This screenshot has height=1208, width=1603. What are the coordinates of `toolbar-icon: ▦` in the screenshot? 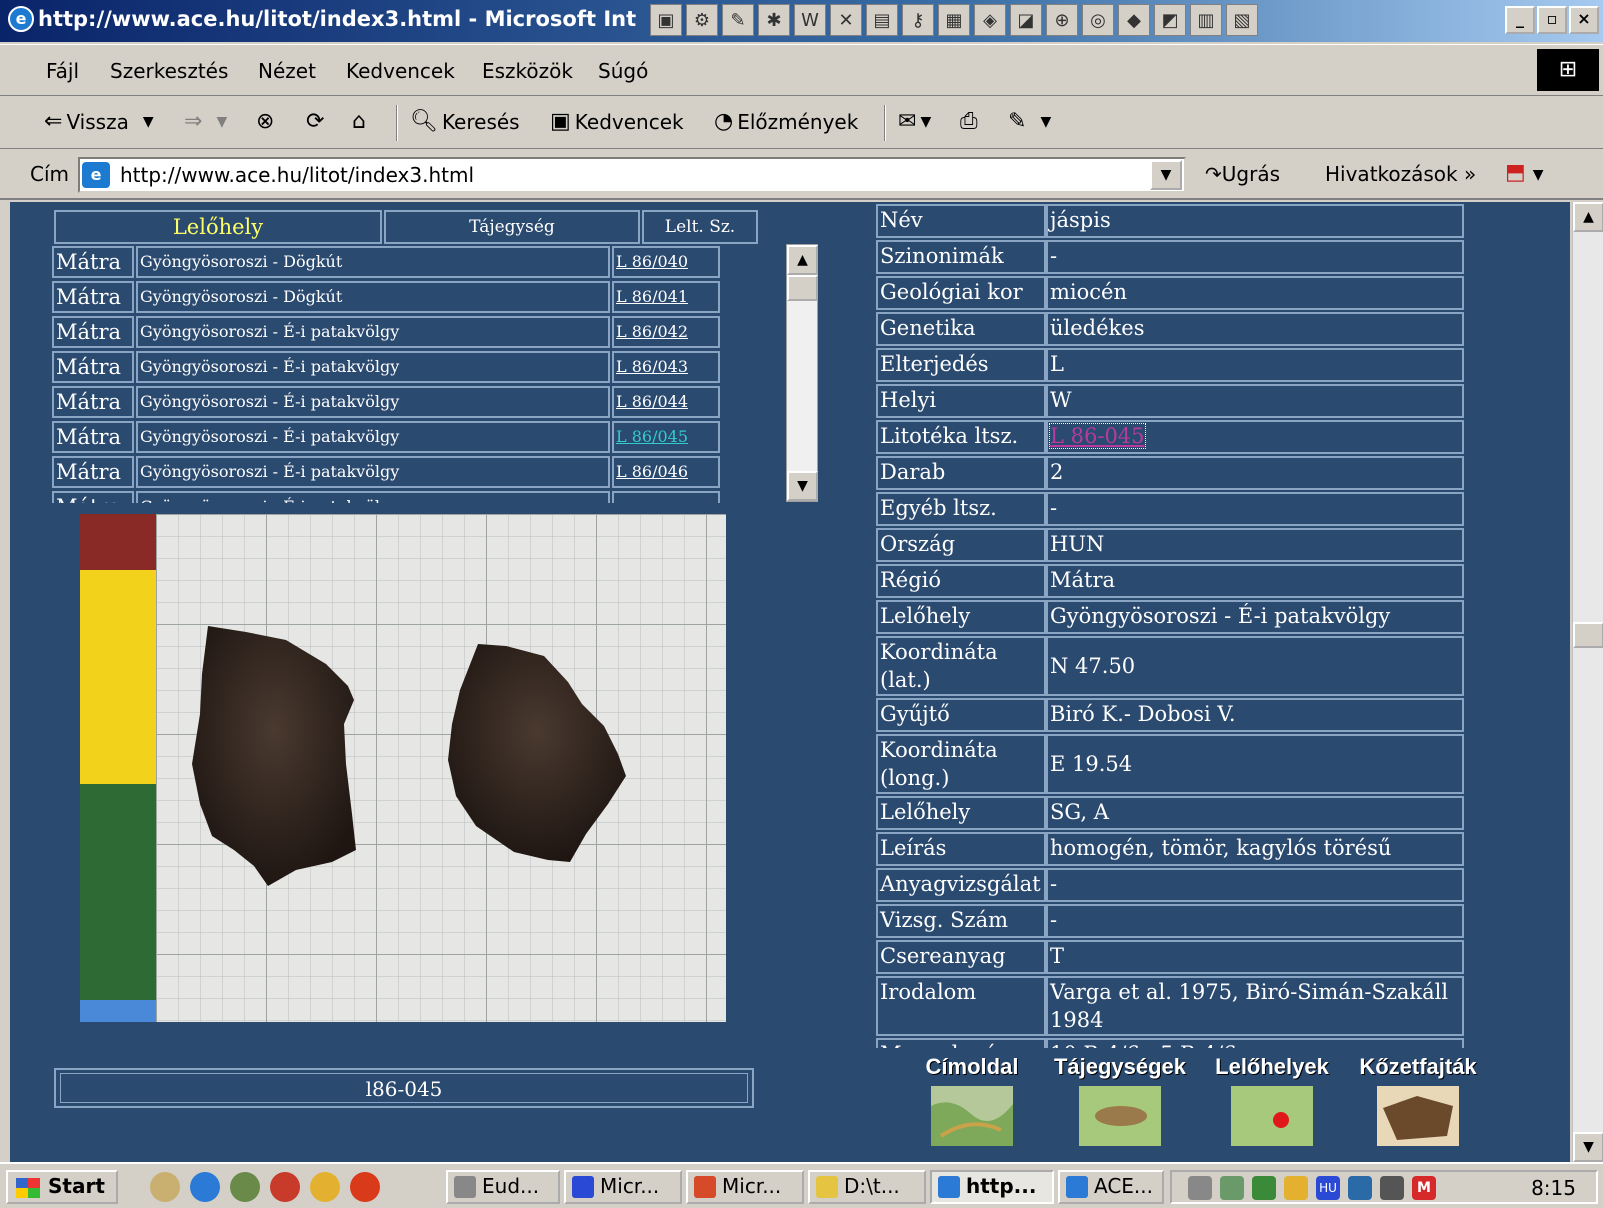 It's located at (954, 20).